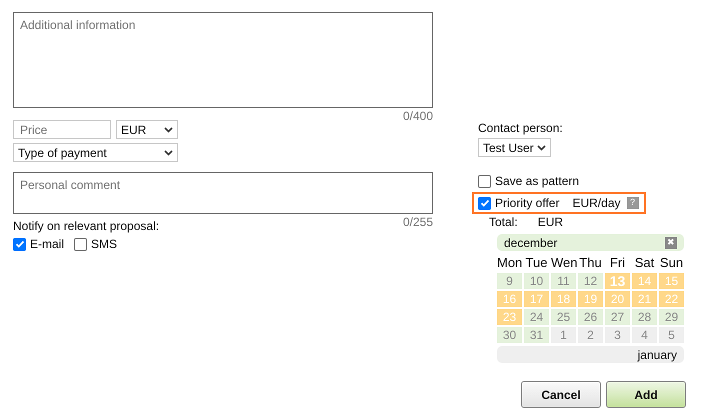  Describe the element at coordinates (509, 335) in the screenshot. I see `calendar-day: 30` at that location.